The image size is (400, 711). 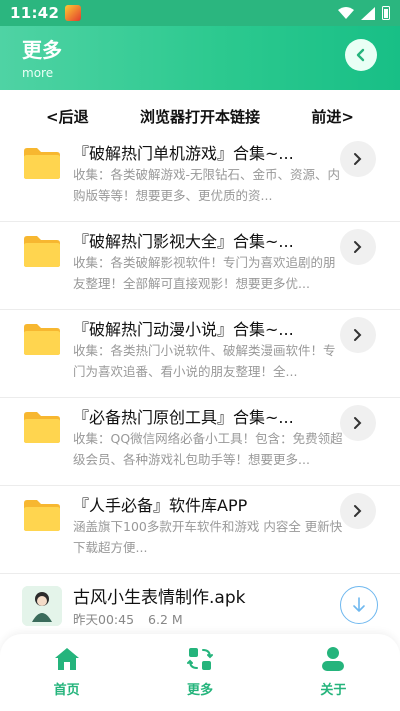 What do you see at coordinates (38, 73) in the screenshot?
I see `page-subtitle: more` at bounding box center [38, 73].